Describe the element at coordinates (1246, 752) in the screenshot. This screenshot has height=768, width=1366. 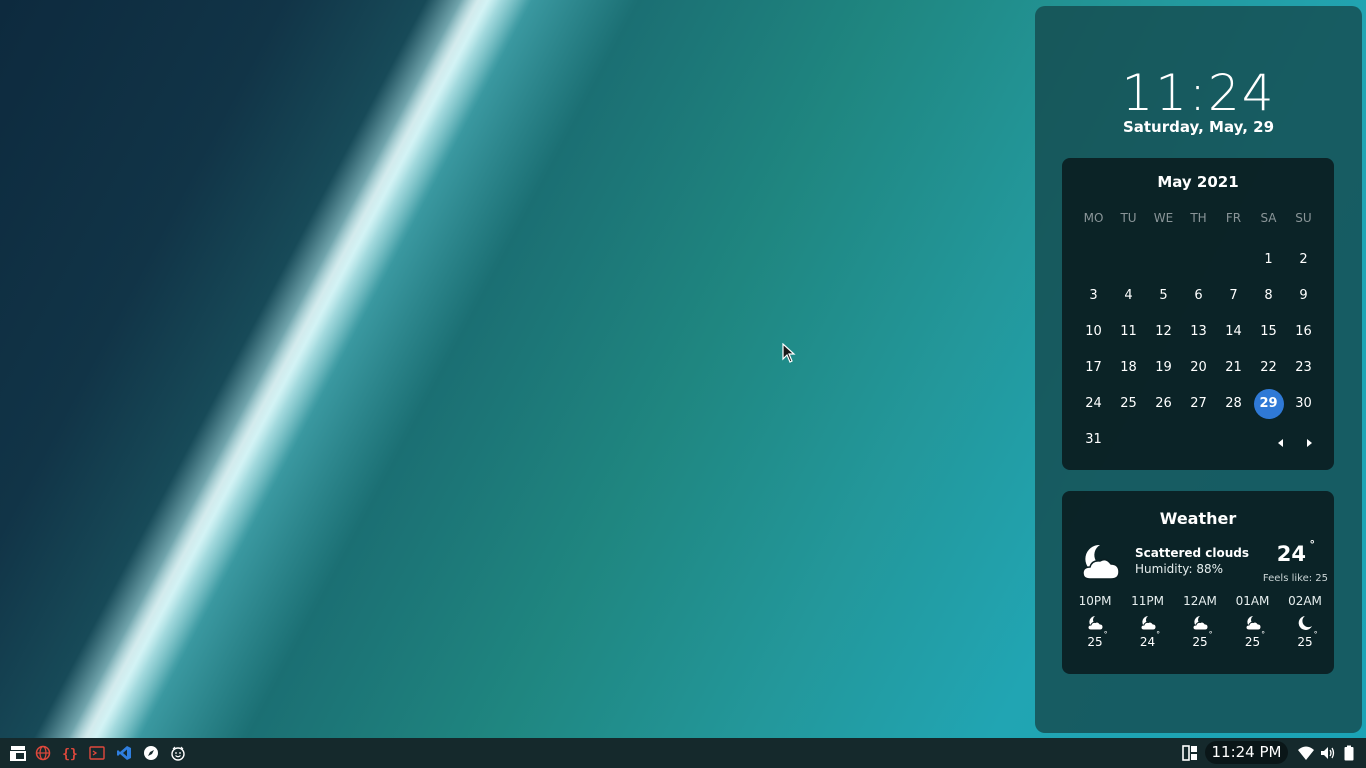
I see `taskbar-clock: 11:24 PM` at that location.